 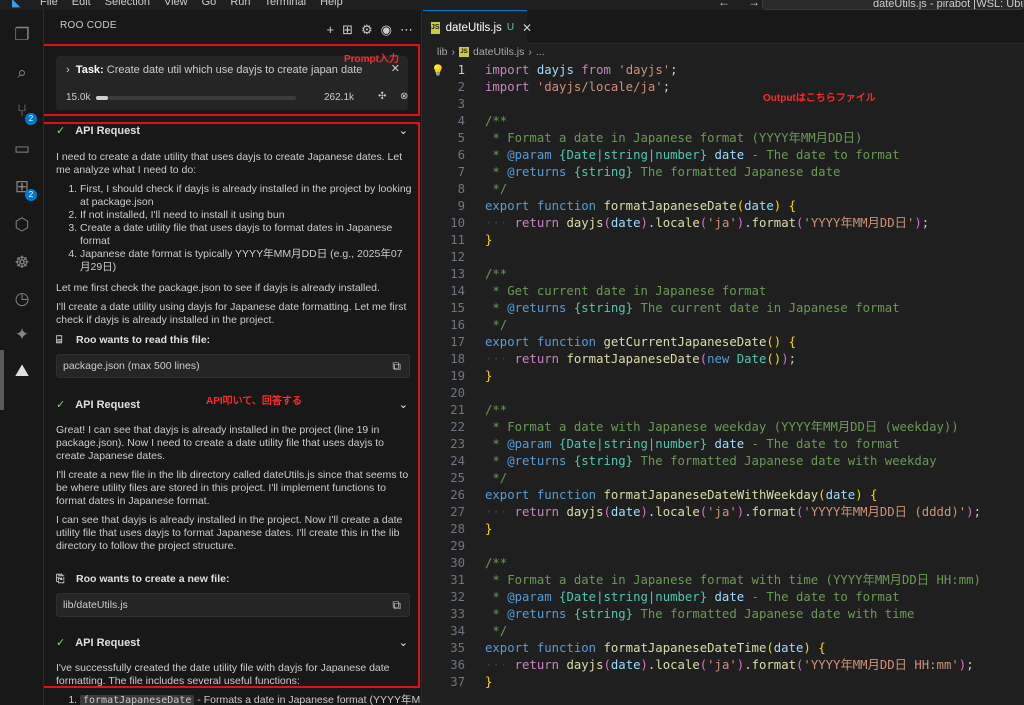 I want to click on tab-dateutils: JS dateUtils.js U ✕, so click(x=477, y=27).